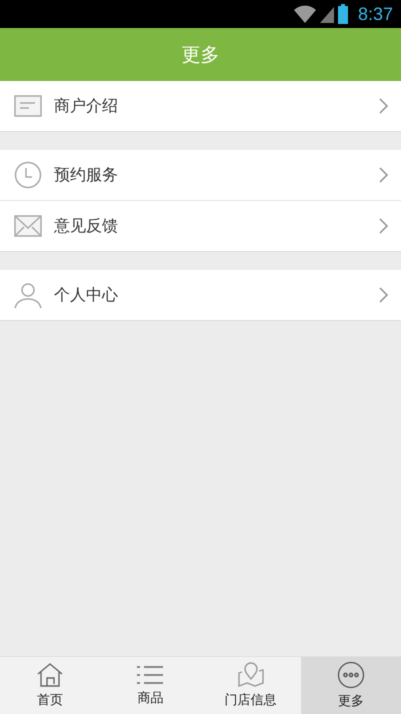 Image resolution: width=401 pixels, height=714 pixels. I want to click on menu-label: 预约服务, so click(86, 175).